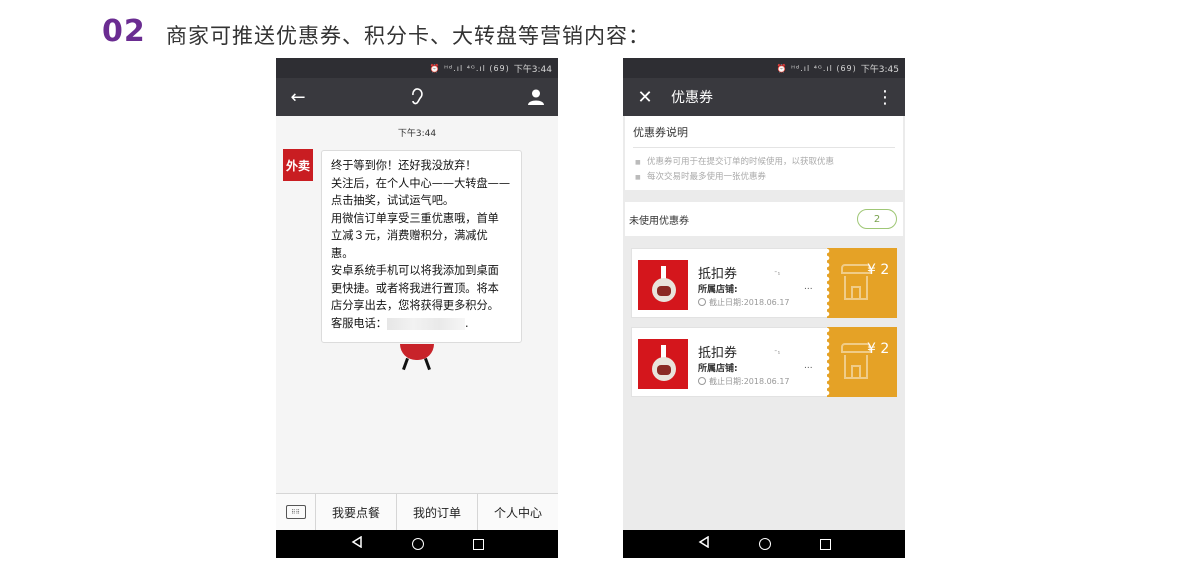 The height and width of the screenshot is (586, 1200). What do you see at coordinates (764, 136) in the screenshot?
I see `intro-title: 优惠券说明` at bounding box center [764, 136].